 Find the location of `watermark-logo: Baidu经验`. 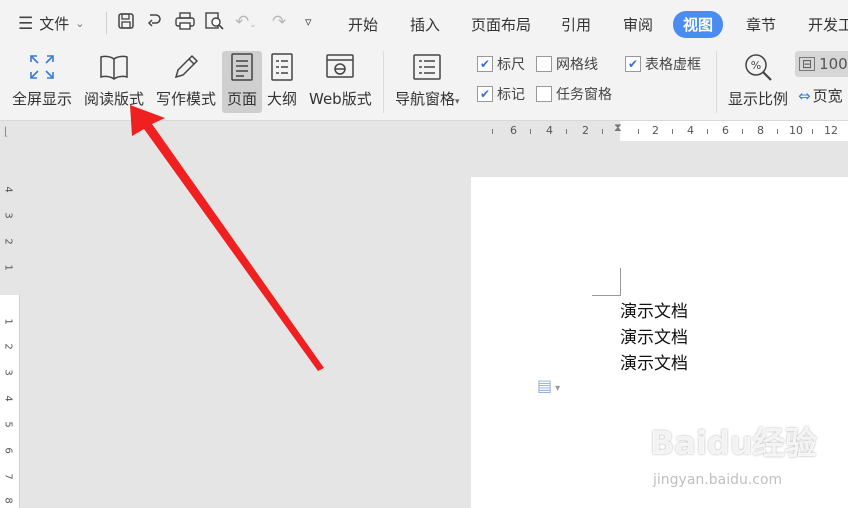

watermark-logo: Baidu经验 is located at coordinates (733, 443).